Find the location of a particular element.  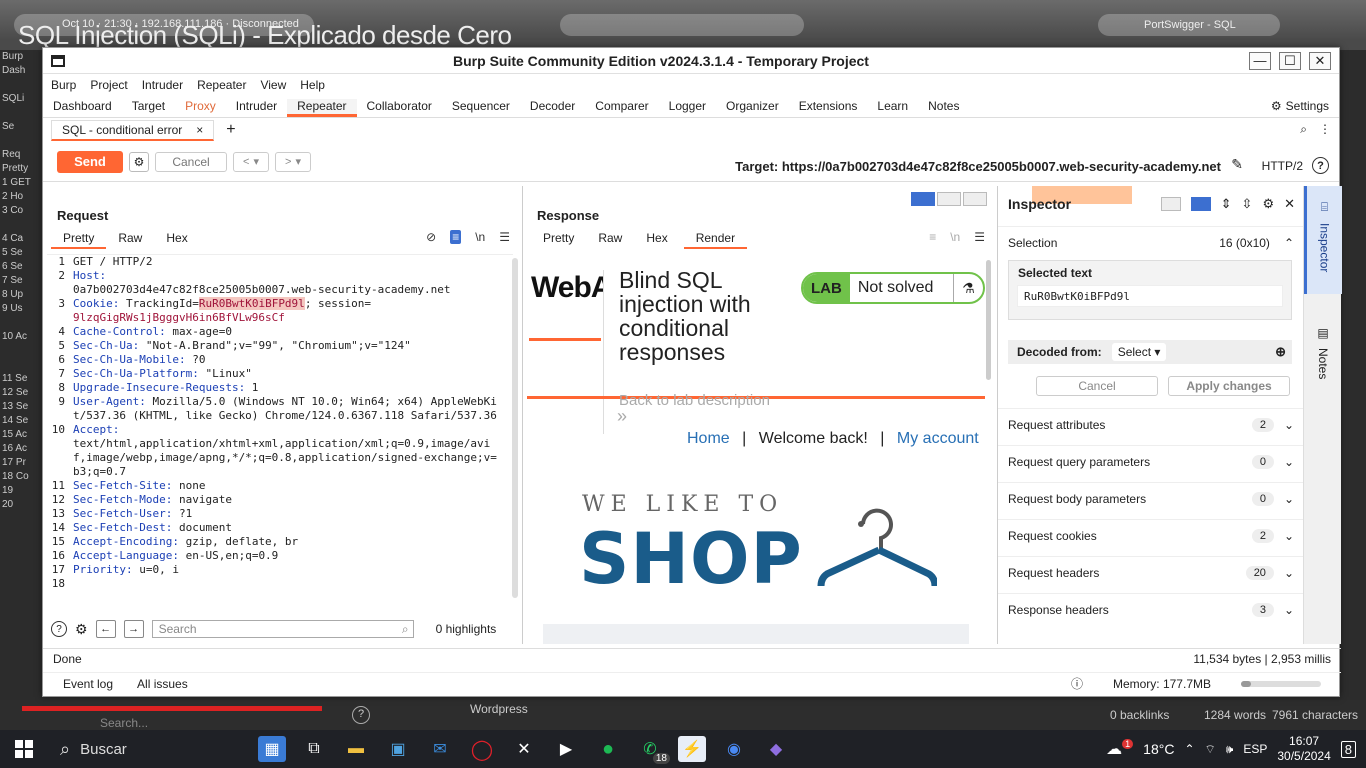

newline-toggle: \n is located at coordinates (480, 237).